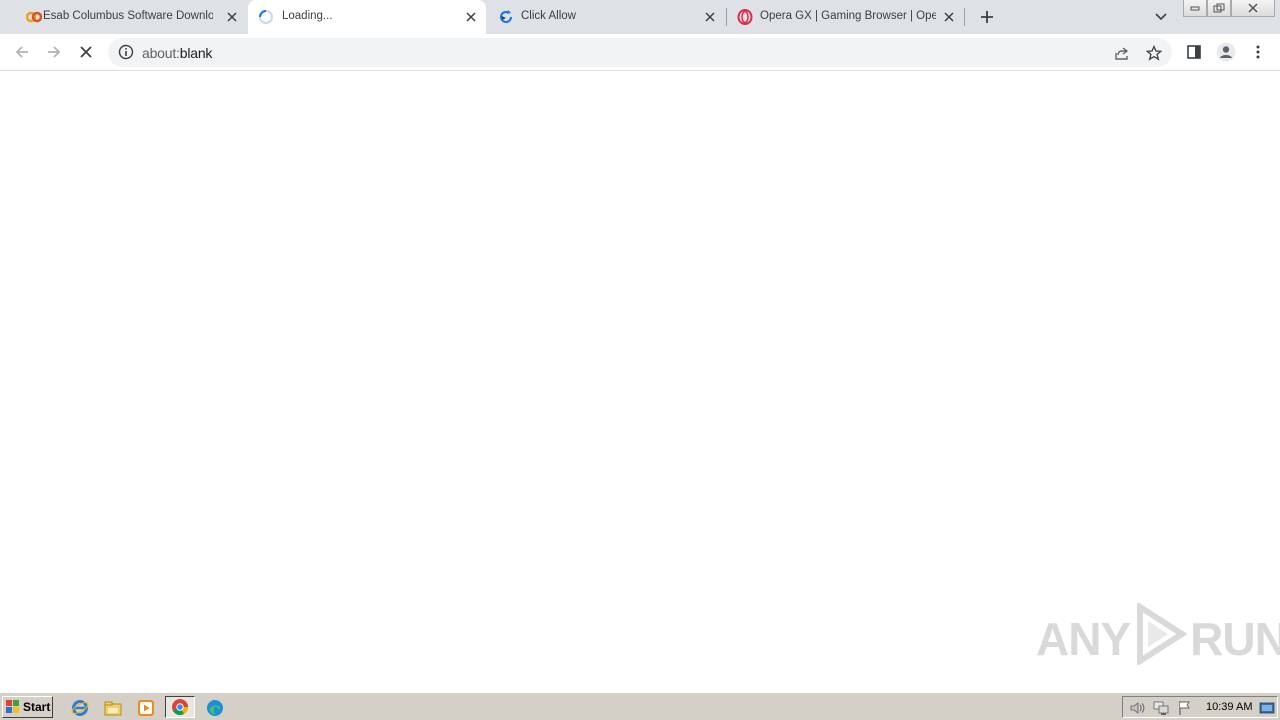 Image resolution: width=1280 pixels, height=720 pixels. What do you see at coordinates (161, 53) in the screenshot?
I see `url-scheme: about:` at bounding box center [161, 53].